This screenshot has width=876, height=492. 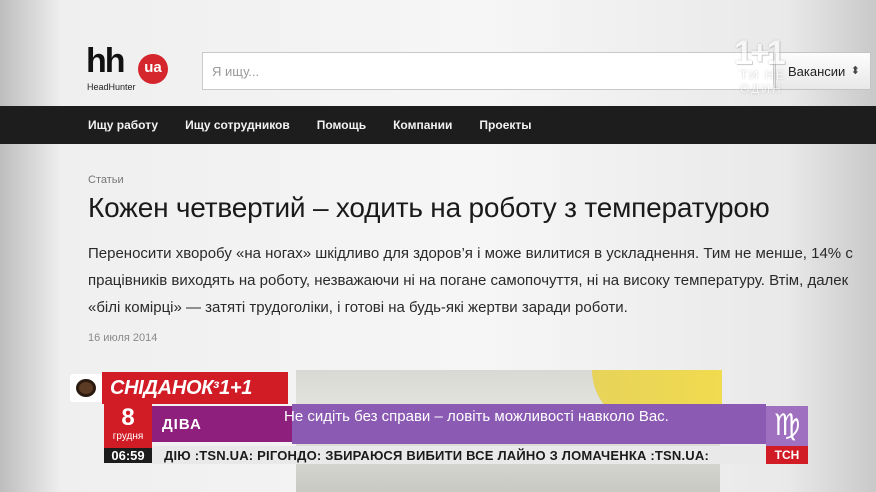 I want to click on virgo-icon: ♍, so click(x=787, y=426).